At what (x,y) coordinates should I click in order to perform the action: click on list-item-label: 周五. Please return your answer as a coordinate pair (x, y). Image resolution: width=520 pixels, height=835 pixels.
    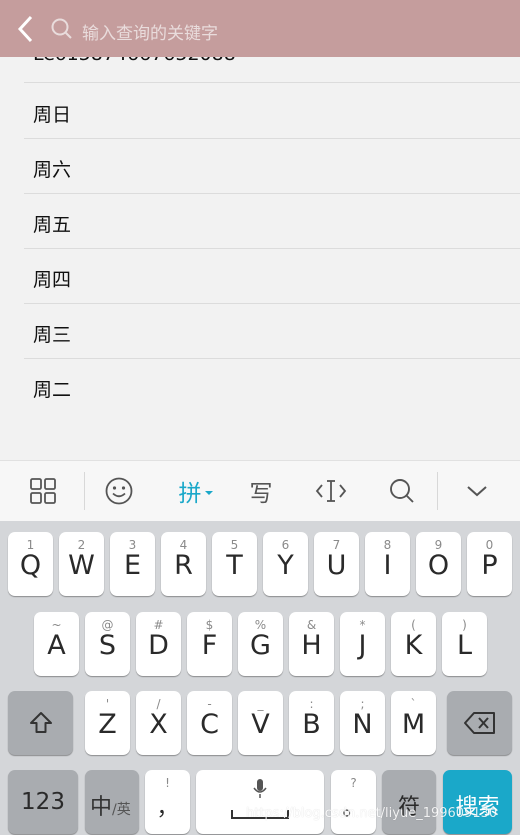
    Looking at the image, I should click on (52, 225).